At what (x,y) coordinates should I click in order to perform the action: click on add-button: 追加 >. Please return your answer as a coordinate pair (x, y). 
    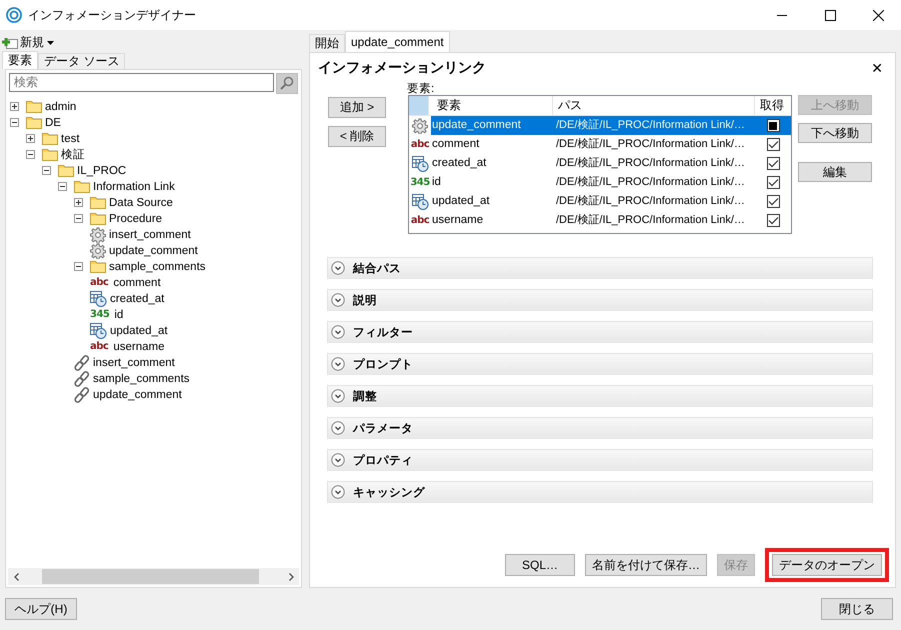
    Looking at the image, I should click on (357, 107).